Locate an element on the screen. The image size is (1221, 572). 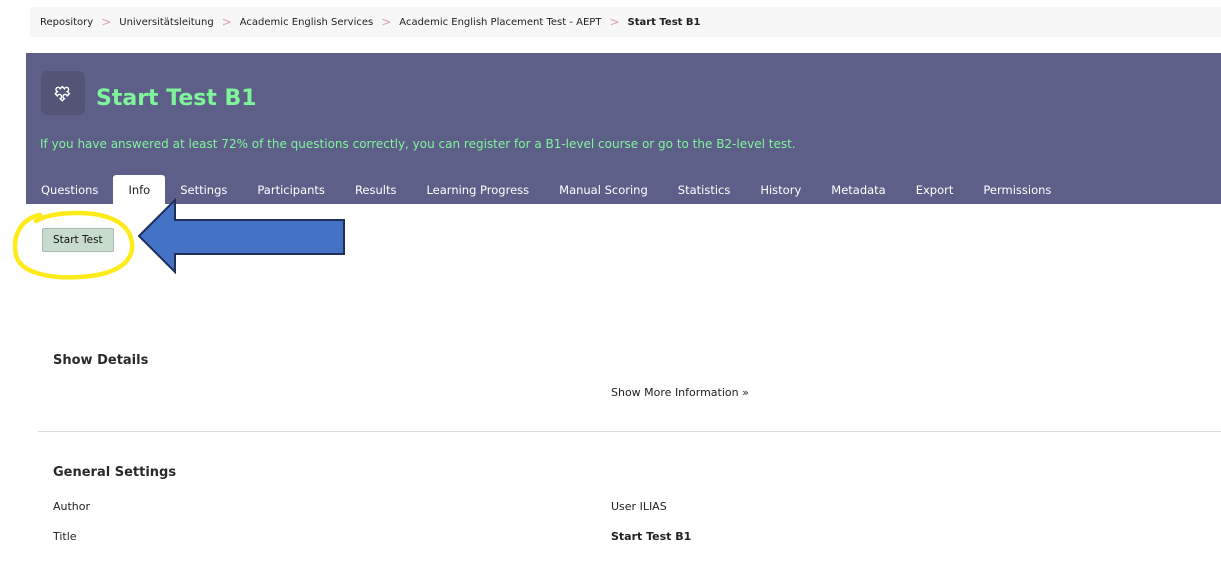
puzzle-icon-glyph is located at coordinates (62, 93).